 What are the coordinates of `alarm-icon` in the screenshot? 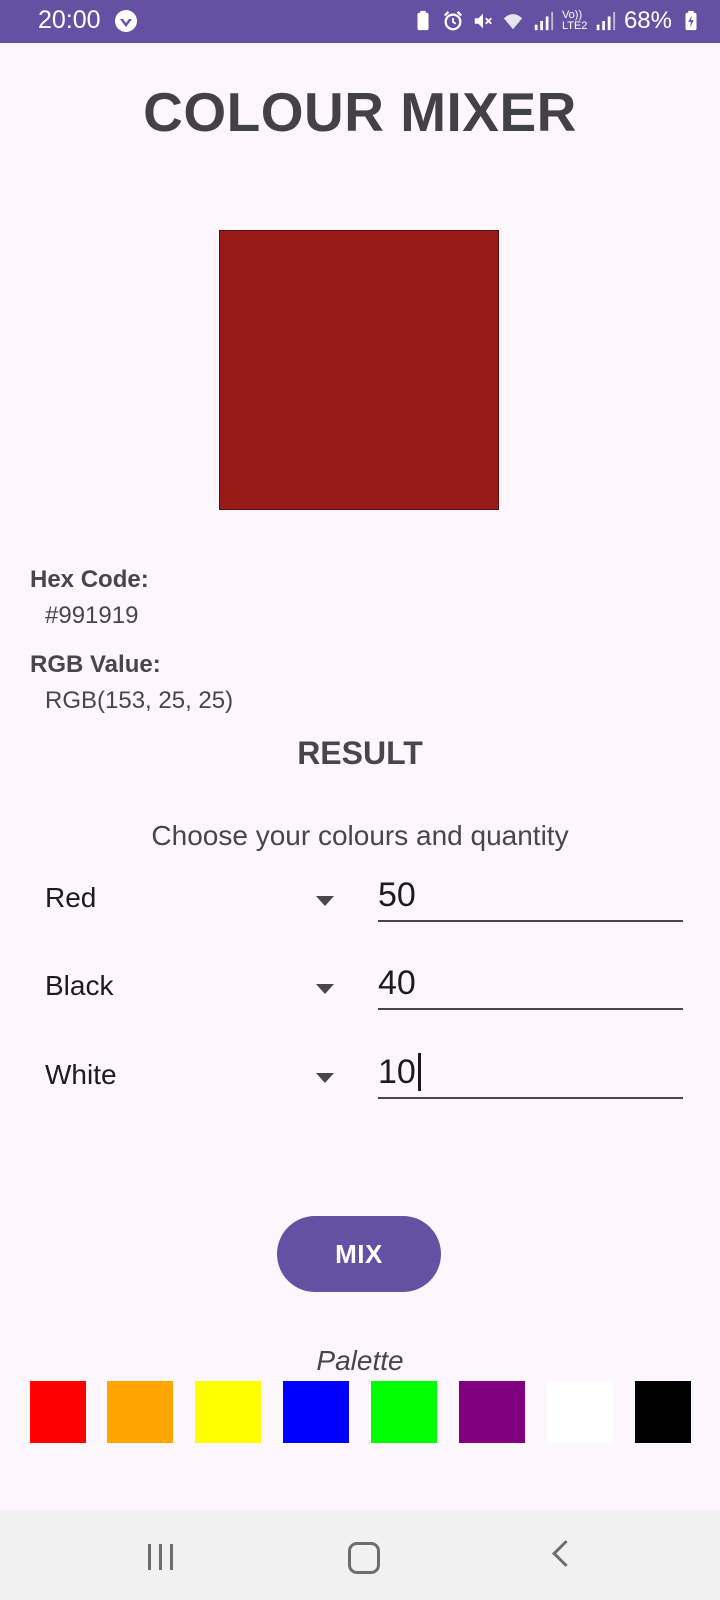 It's located at (453, 21).